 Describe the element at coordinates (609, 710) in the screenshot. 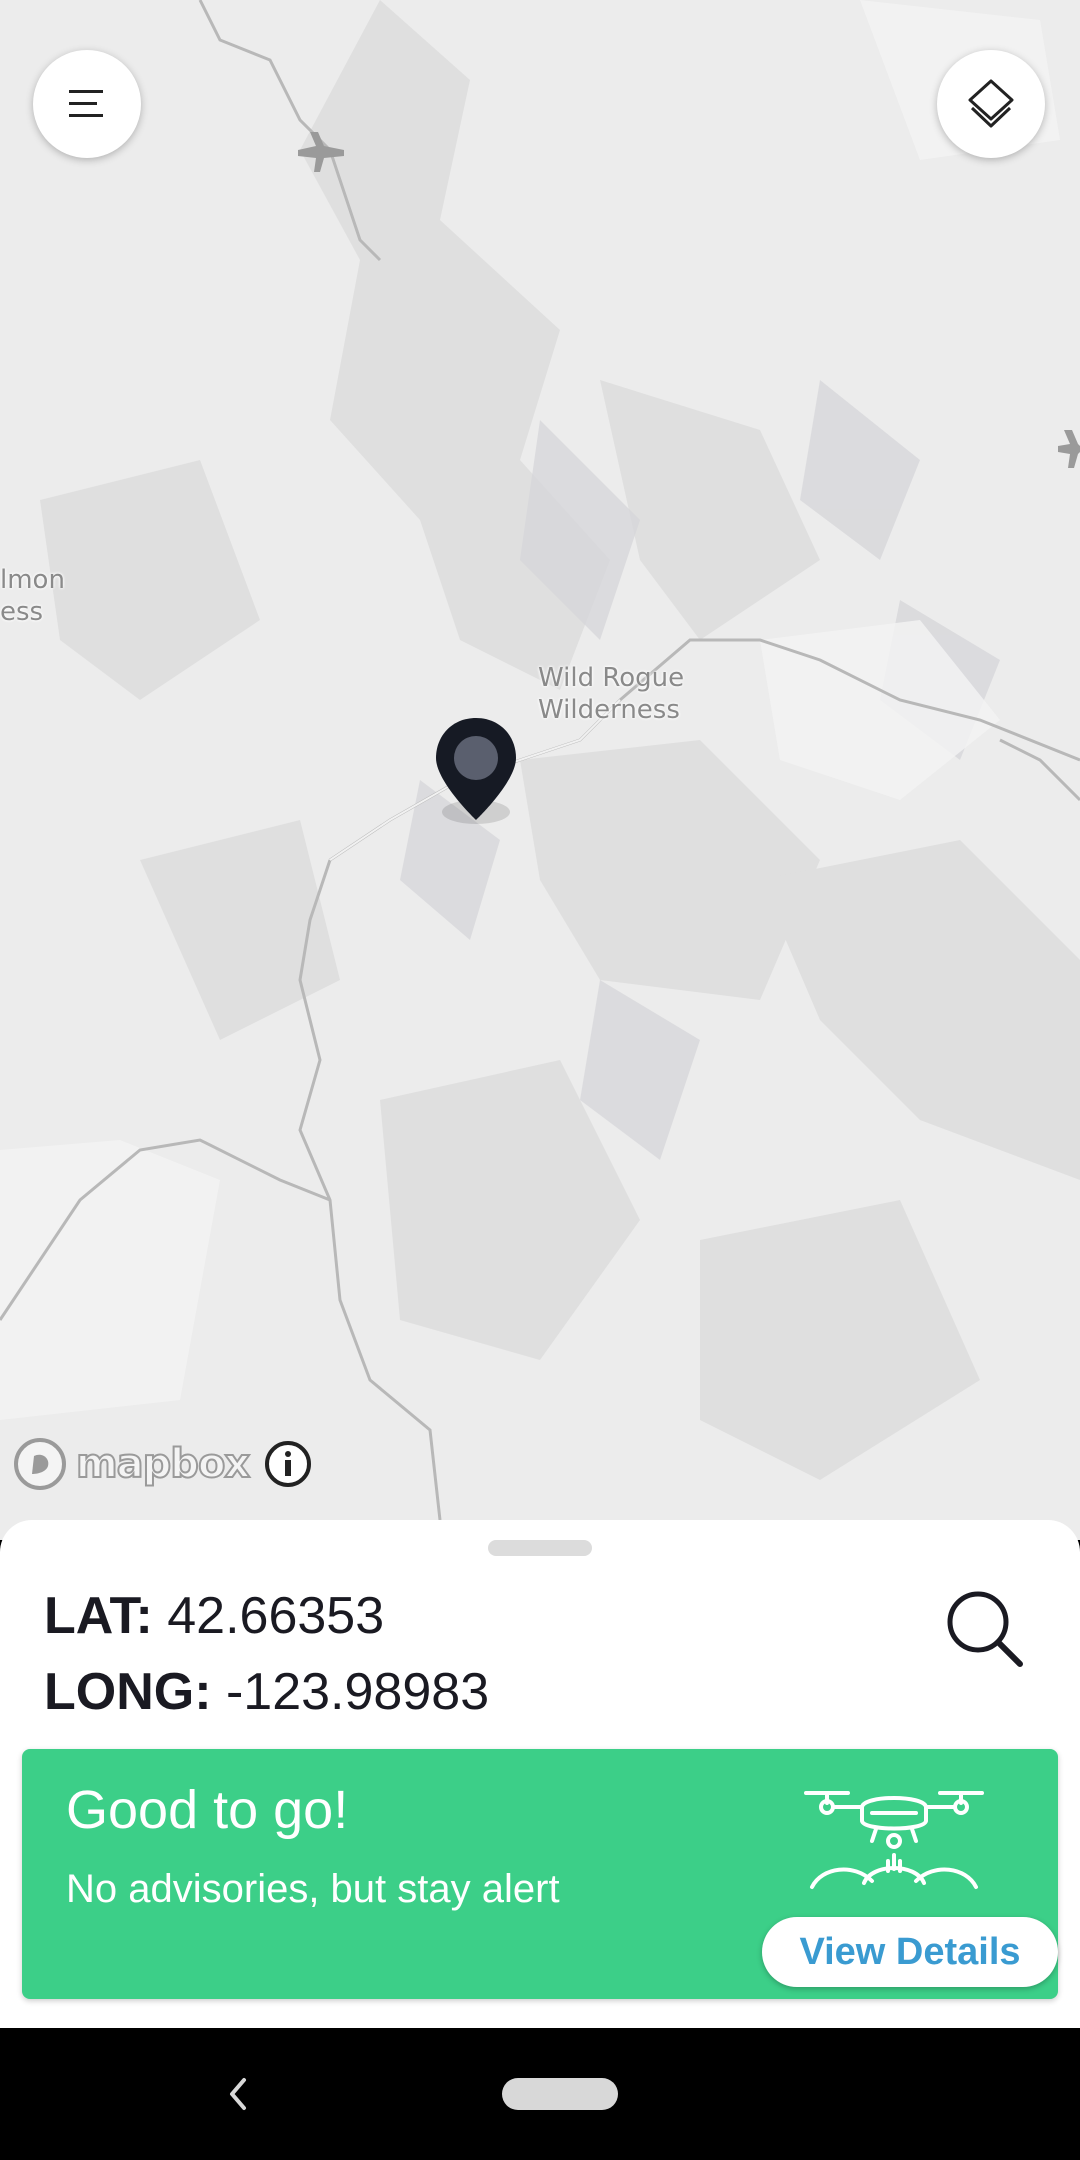

I see `wilderness-label-line2: Wilderness` at that location.